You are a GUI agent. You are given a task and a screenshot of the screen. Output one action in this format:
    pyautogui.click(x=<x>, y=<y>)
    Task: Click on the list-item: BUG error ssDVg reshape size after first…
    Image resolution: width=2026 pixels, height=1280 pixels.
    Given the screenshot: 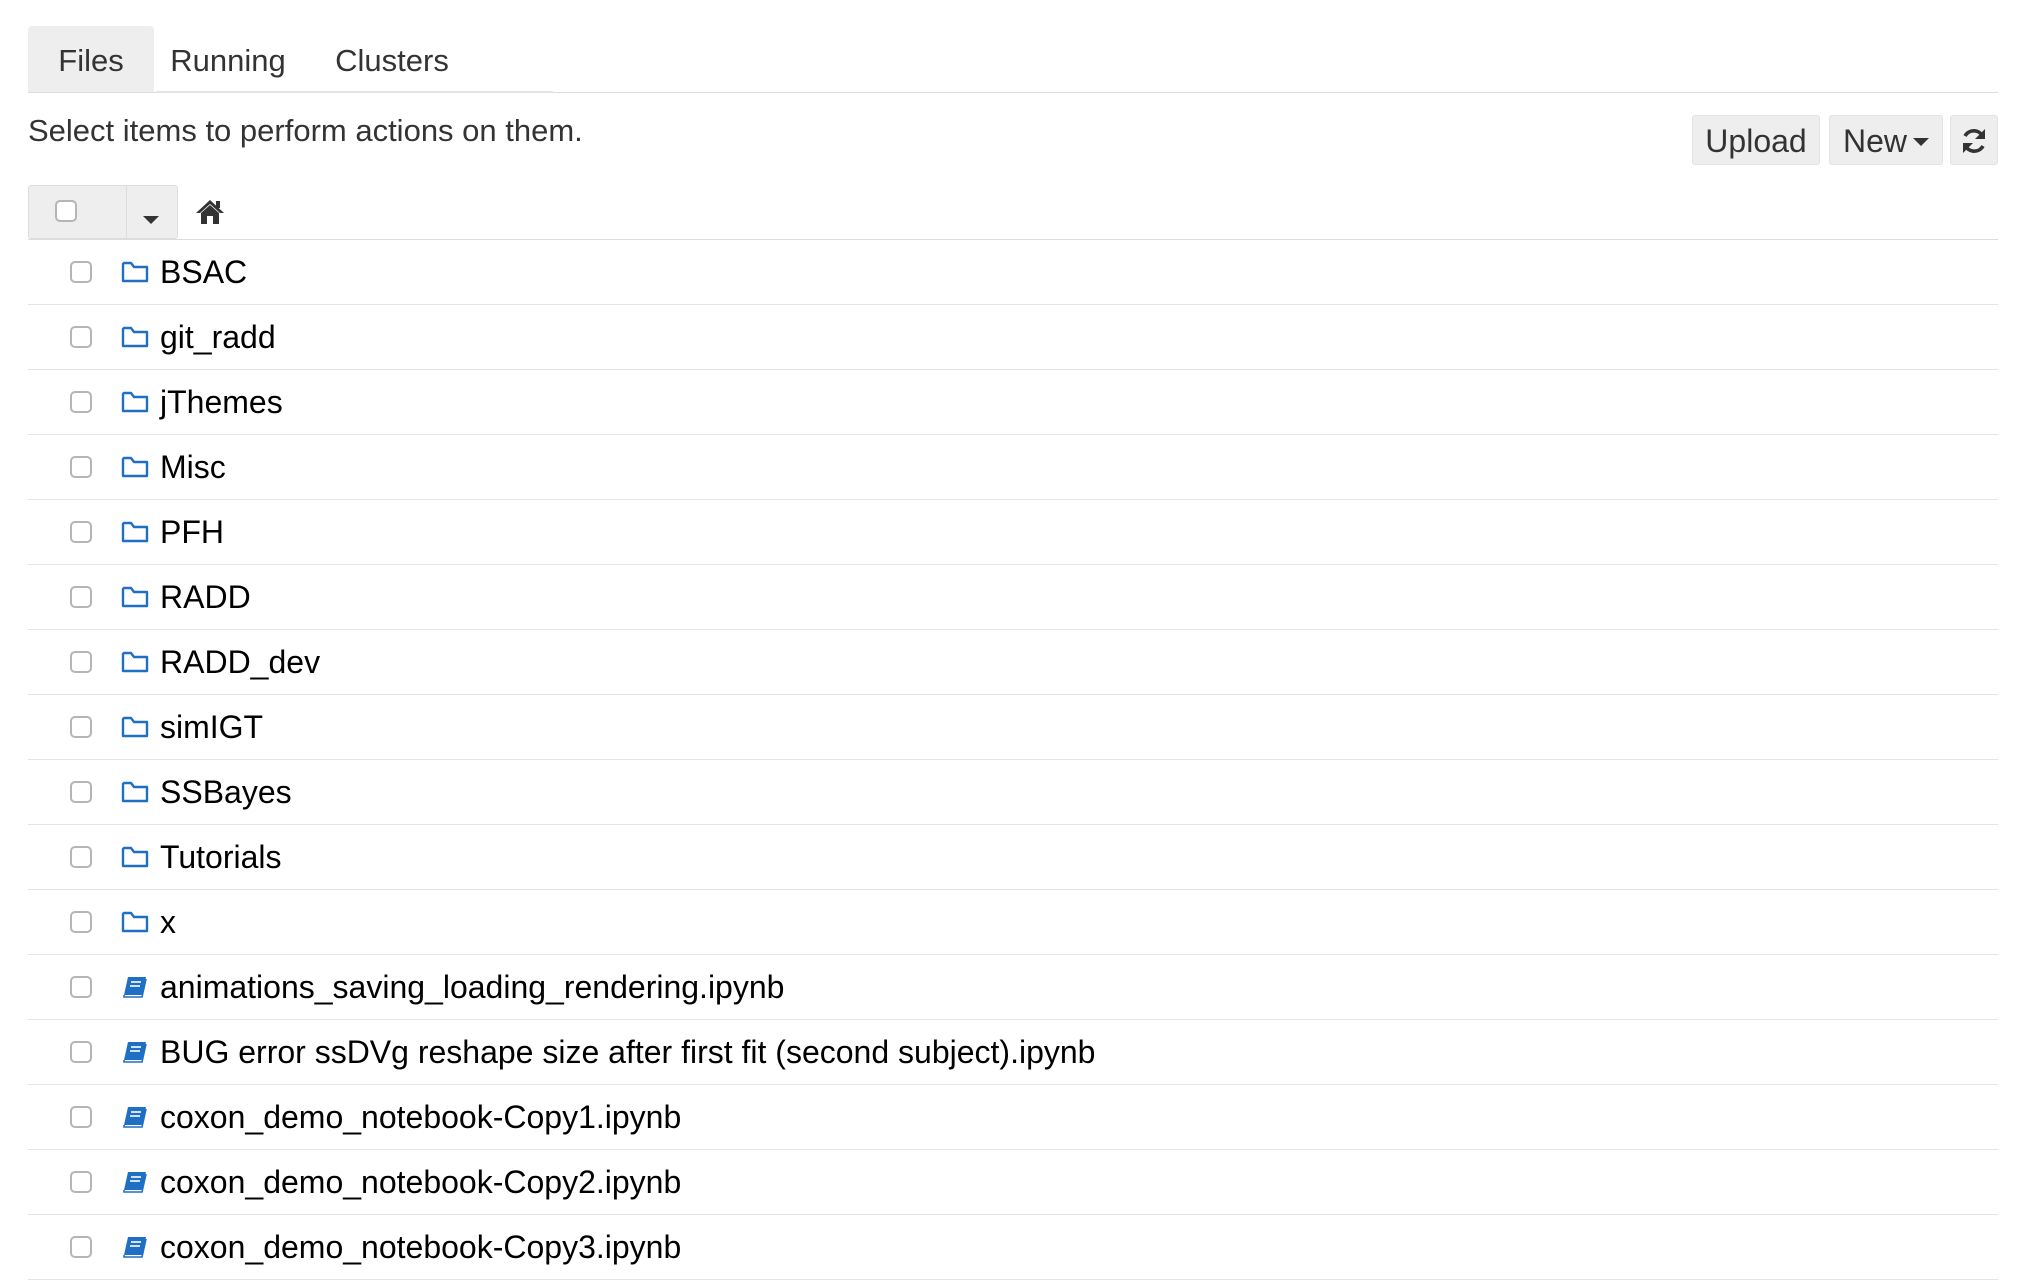 What is the action you would take?
    pyautogui.click(x=1013, y=1052)
    